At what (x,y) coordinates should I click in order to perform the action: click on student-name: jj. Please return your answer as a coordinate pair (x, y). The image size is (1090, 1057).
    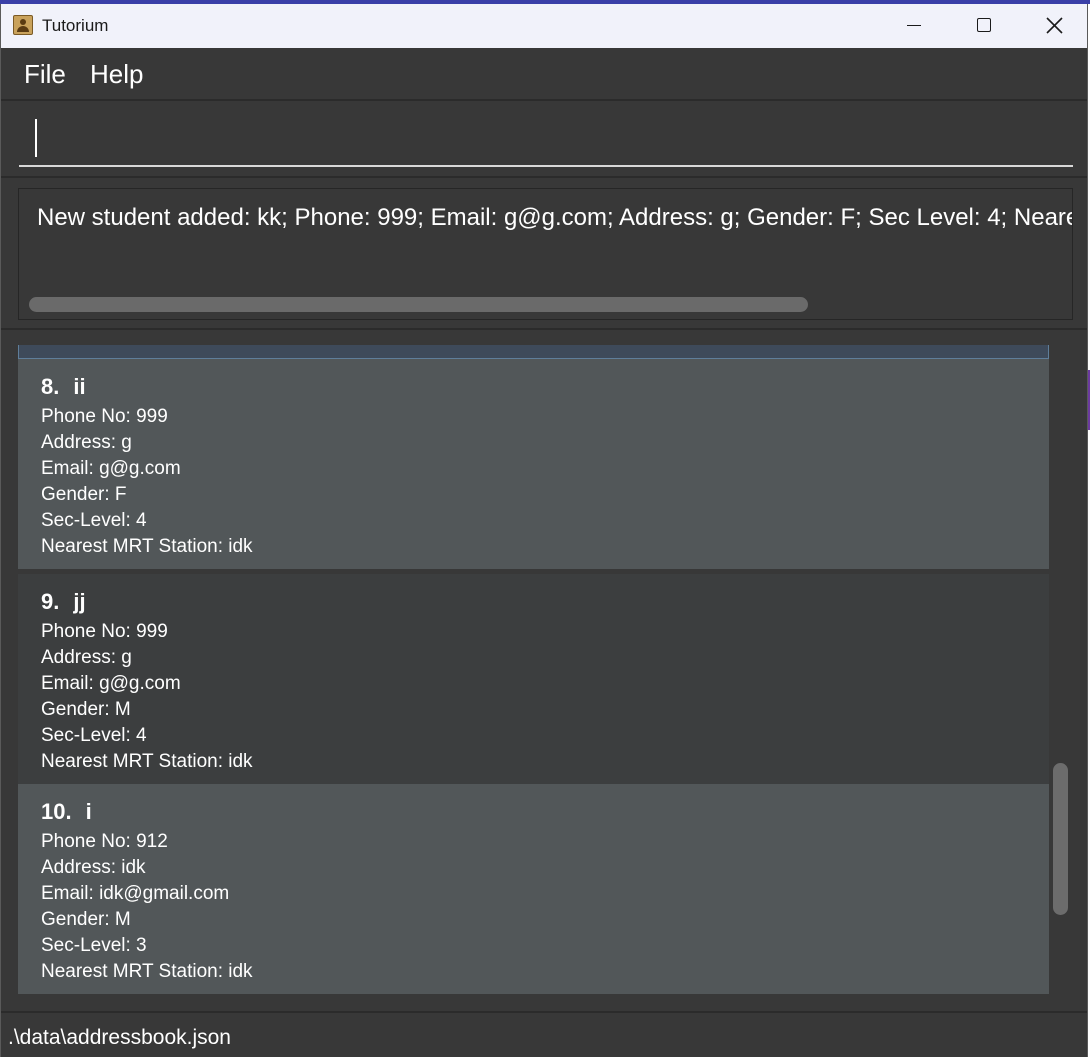
    Looking at the image, I should click on (79, 601).